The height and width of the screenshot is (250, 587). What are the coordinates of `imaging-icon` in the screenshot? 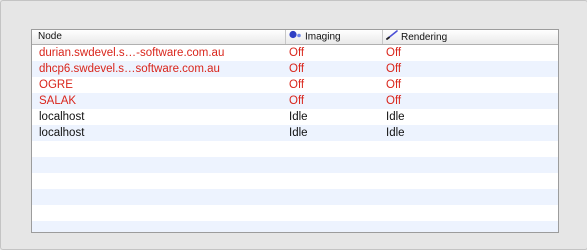 It's located at (295, 37).